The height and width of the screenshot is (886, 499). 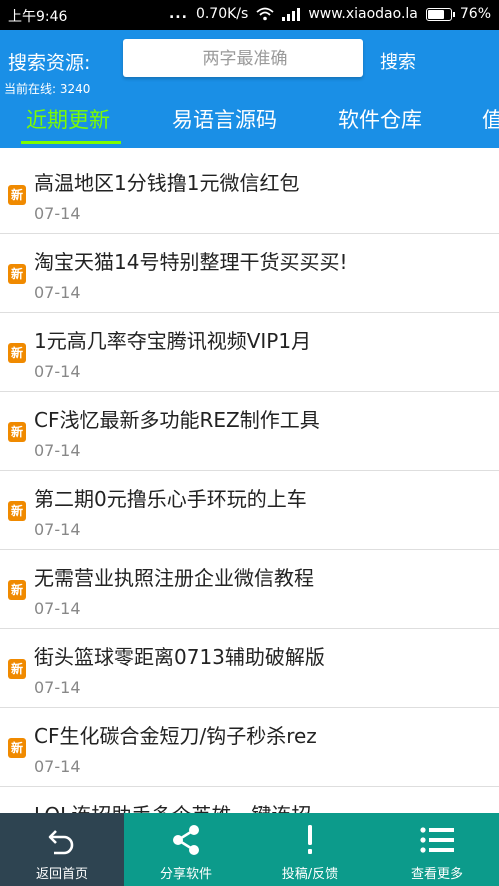 I want to click on search-label: 搜索资源:, so click(x=49, y=63).